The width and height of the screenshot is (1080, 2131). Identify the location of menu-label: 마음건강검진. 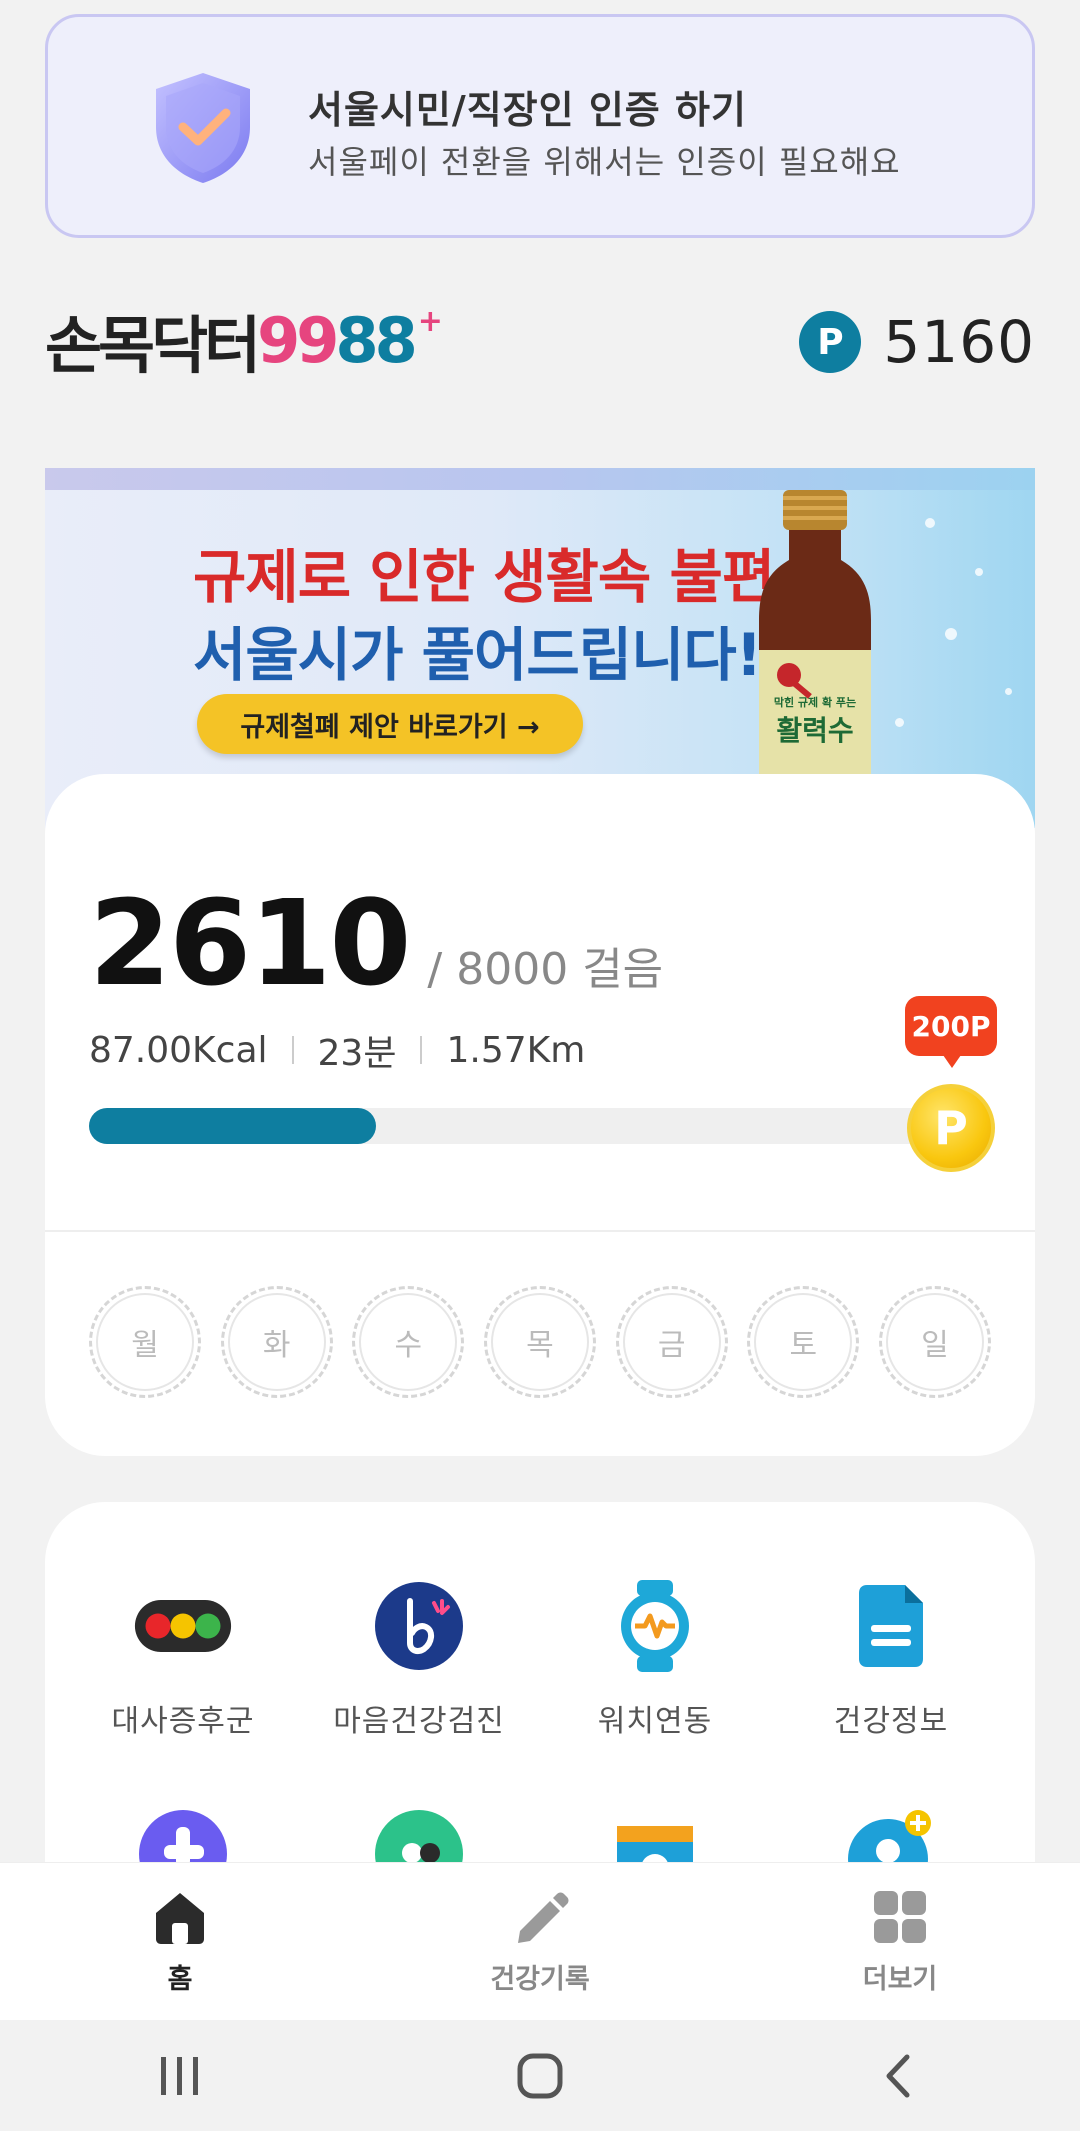
(419, 1721).